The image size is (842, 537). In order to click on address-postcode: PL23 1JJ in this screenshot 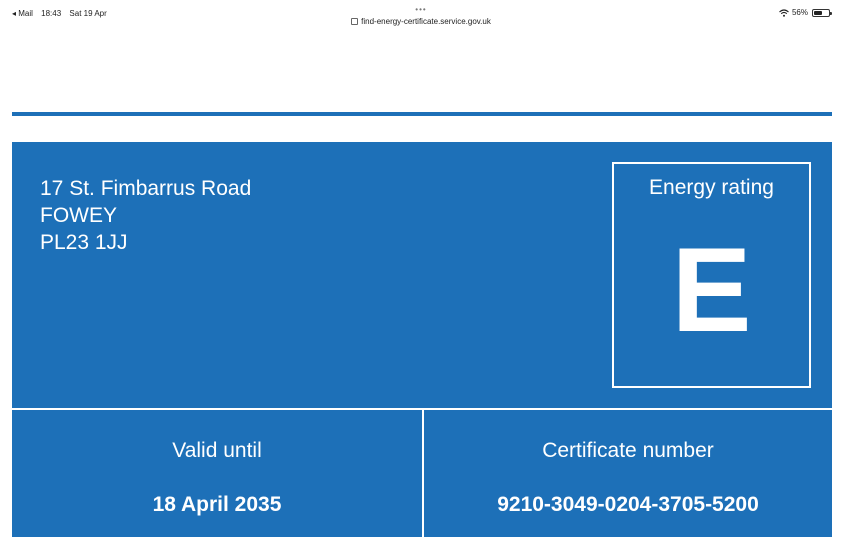, I will do `click(84, 242)`.